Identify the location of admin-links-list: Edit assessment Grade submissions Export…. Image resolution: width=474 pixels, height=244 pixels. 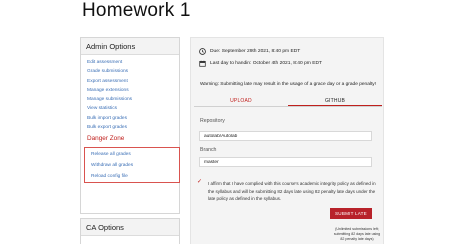
(130, 93).